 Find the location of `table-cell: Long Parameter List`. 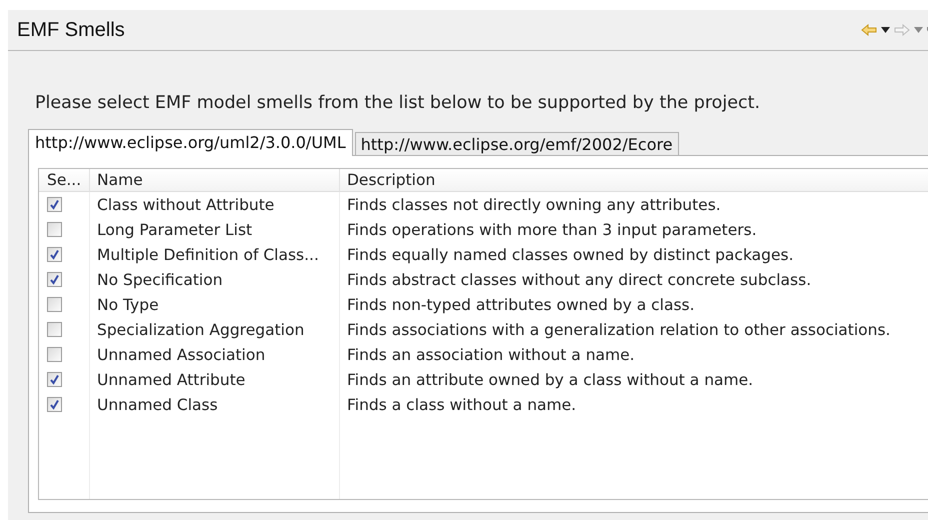

table-cell: Long Parameter List is located at coordinates (174, 229).